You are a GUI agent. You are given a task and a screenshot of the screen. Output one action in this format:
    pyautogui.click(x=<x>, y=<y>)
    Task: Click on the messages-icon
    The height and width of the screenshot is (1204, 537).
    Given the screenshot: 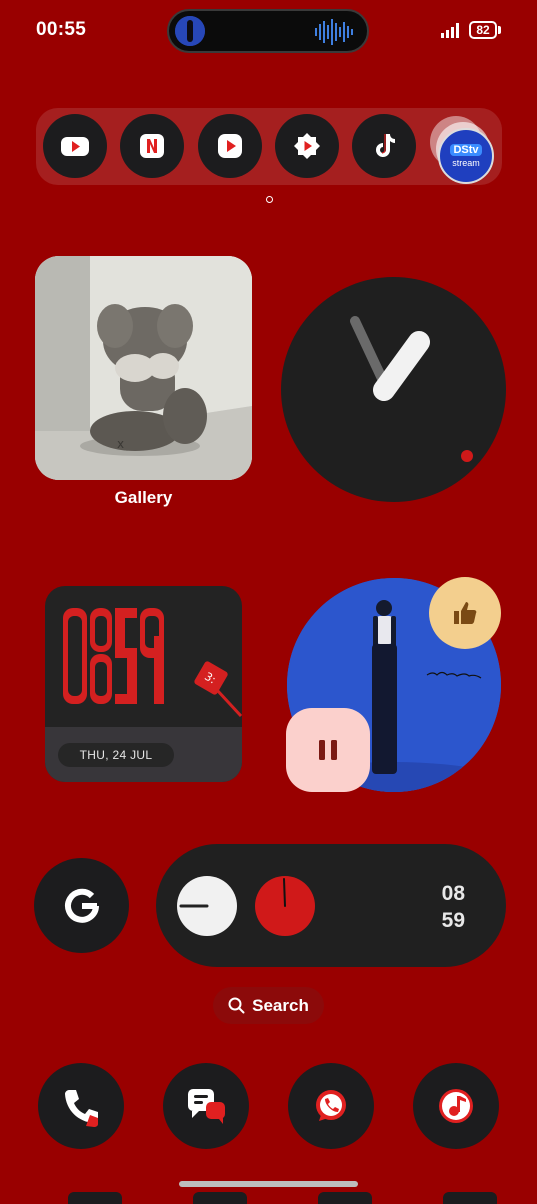 What is the action you would take?
    pyautogui.click(x=206, y=1106)
    